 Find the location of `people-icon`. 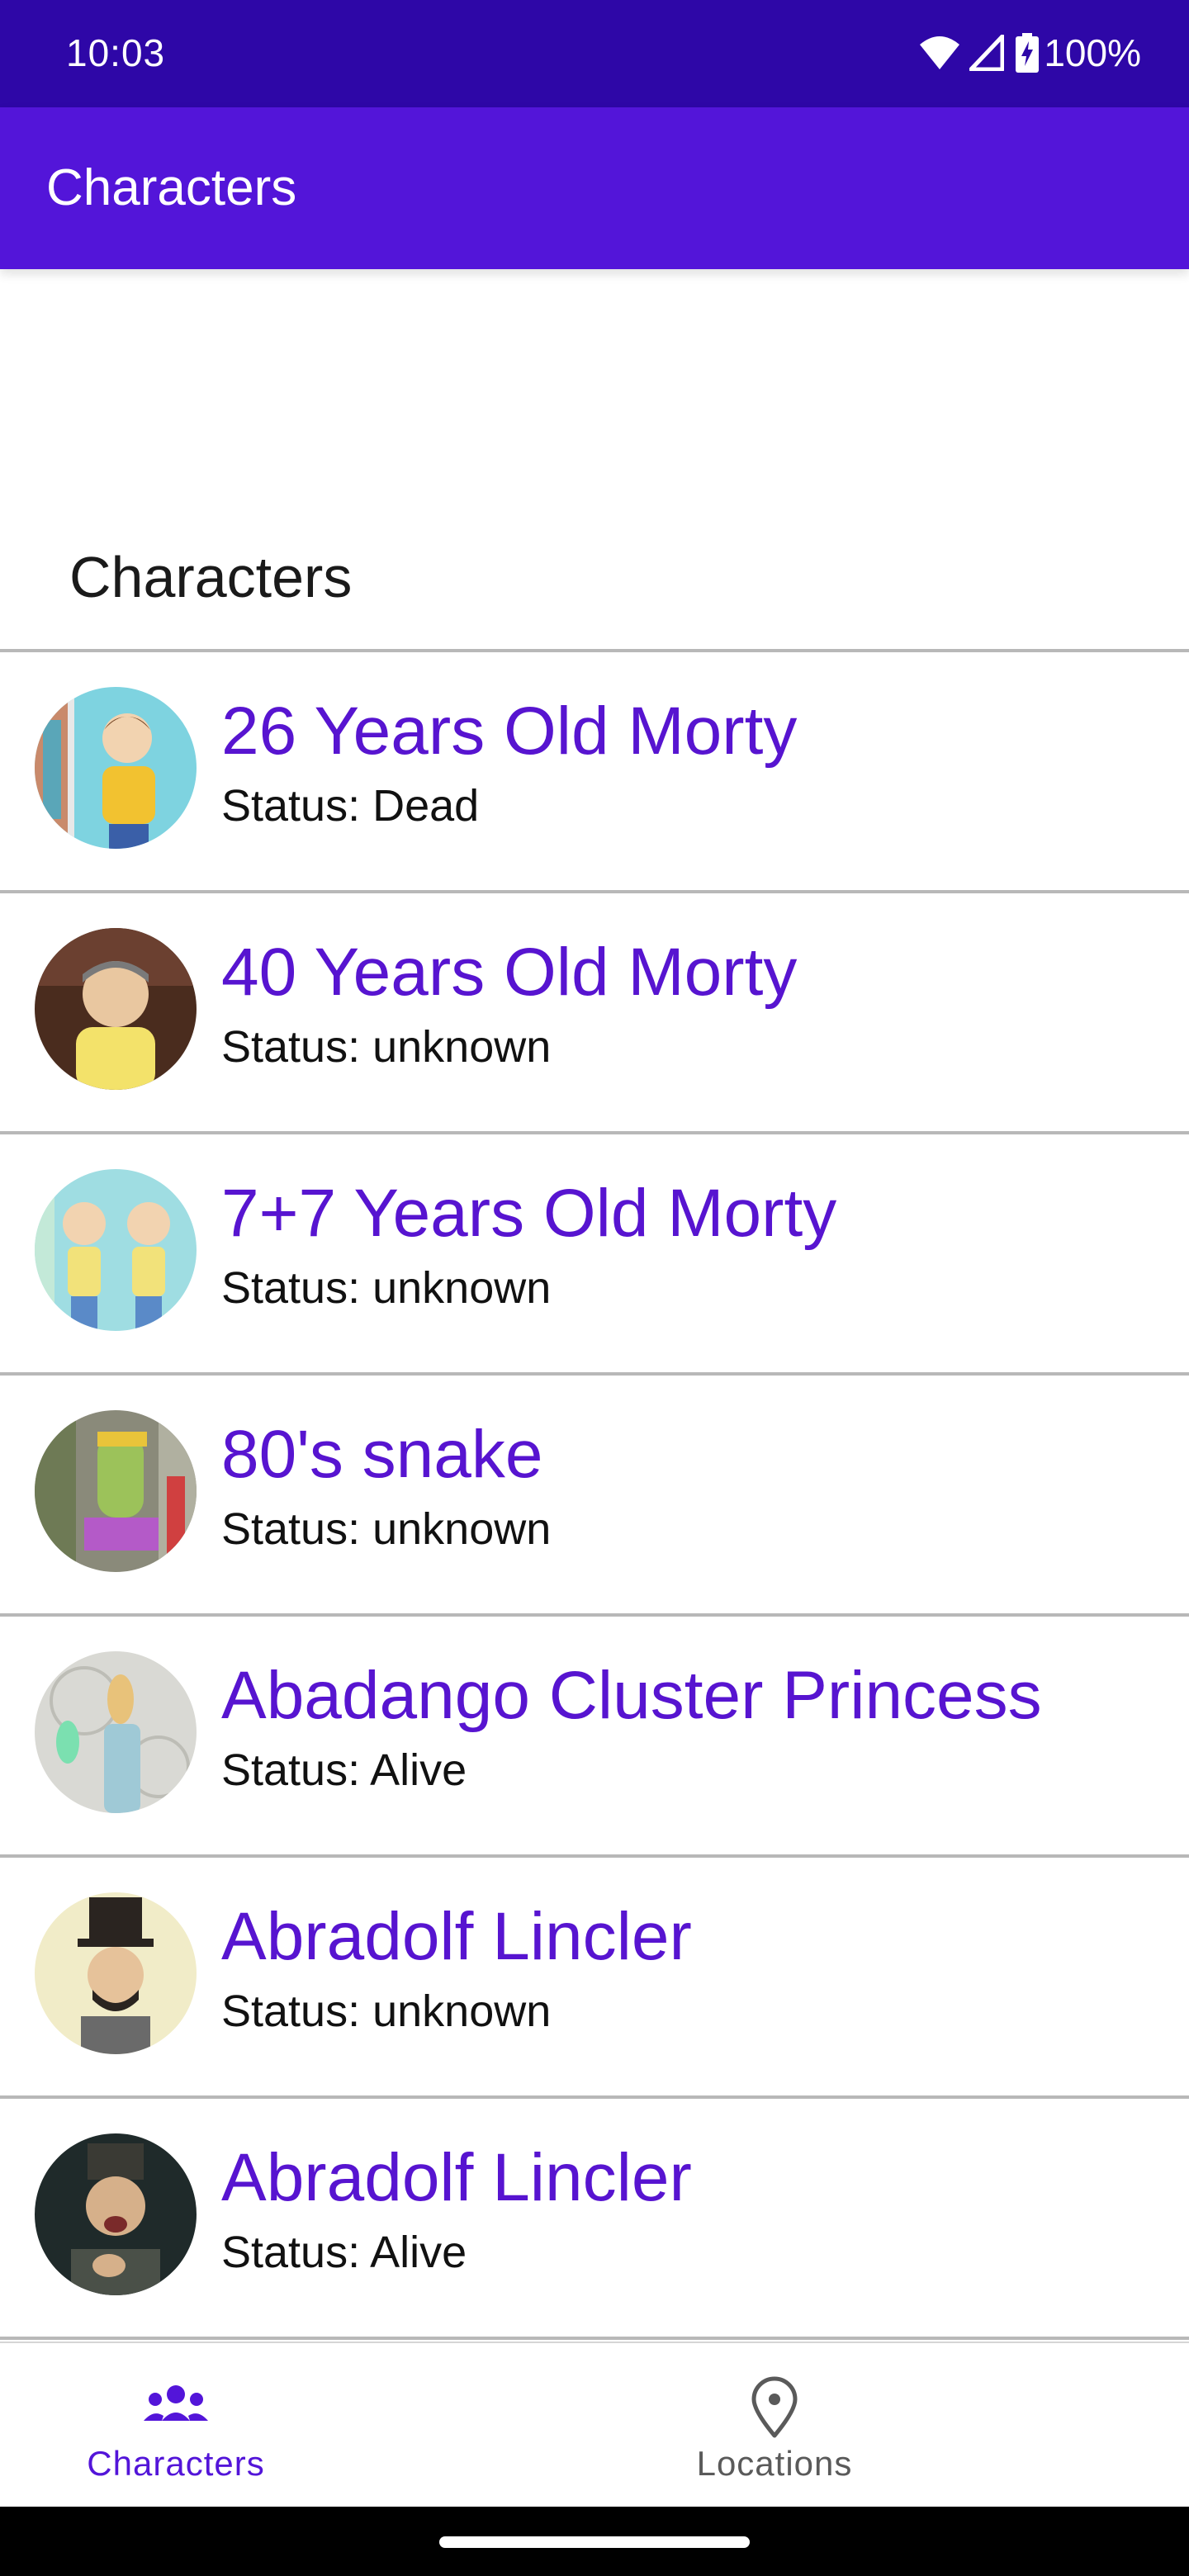

people-icon is located at coordinates (176, 2406).